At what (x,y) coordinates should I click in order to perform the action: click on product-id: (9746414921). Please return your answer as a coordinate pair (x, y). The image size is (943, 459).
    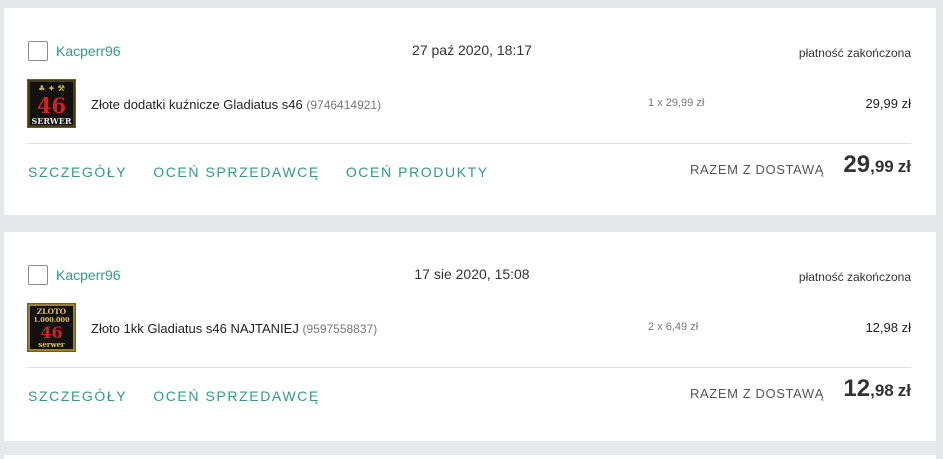
    Looking at the image, I should click on (344, 105).